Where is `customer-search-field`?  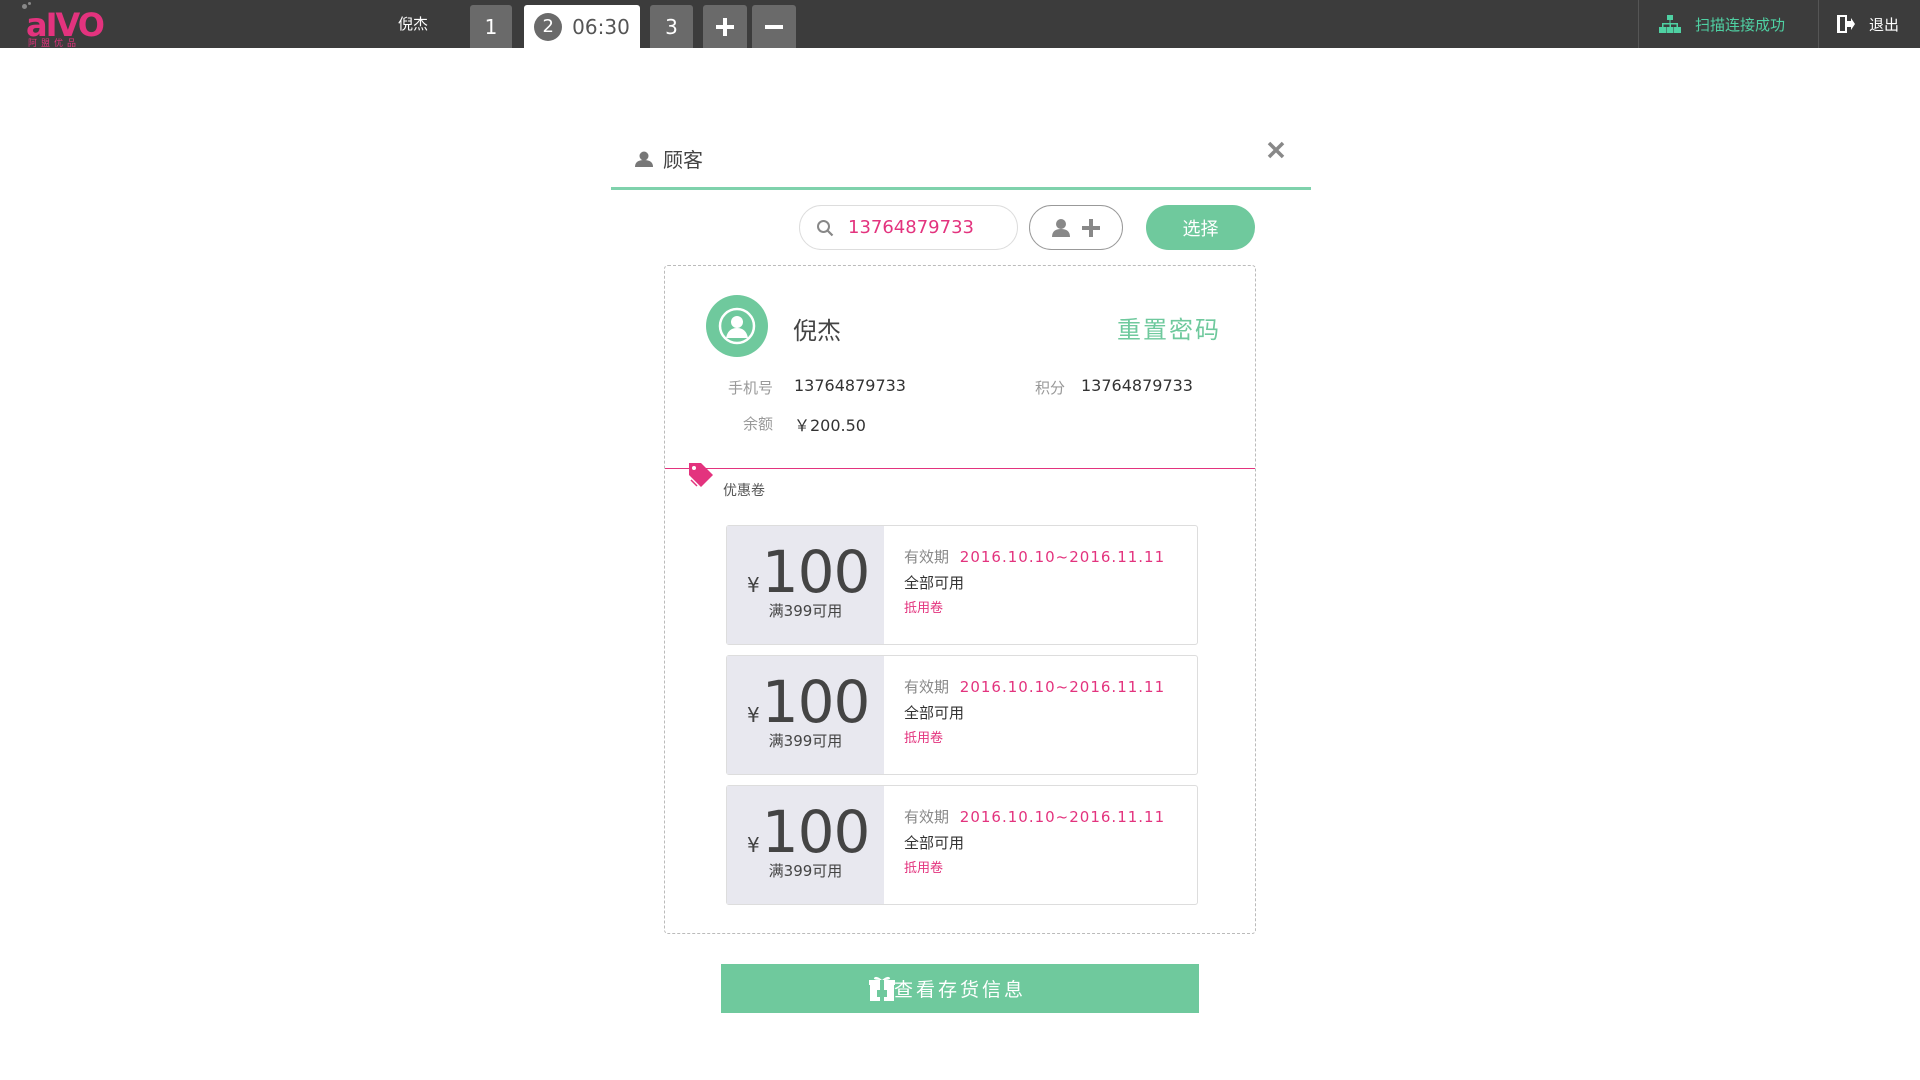
customer-search-field is located at coordinates (908, 227).